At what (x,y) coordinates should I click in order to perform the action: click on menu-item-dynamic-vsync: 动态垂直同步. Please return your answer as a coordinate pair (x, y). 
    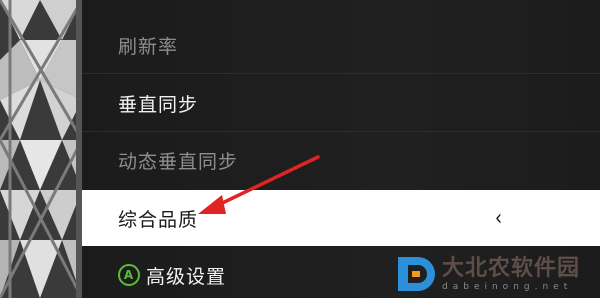
    Looking at the image, I should click on (341, 160).